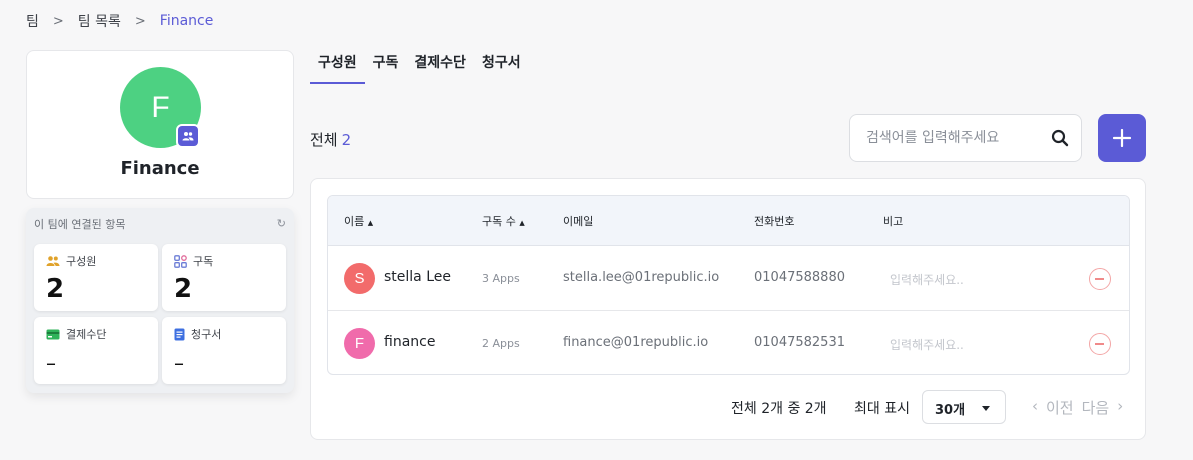 This screenshot has width=1193, height=460. What do you see at coordinates (358, 221) in the screenshot?
I see `header-name: 이름 ▲` at bounding box center [358, 221].